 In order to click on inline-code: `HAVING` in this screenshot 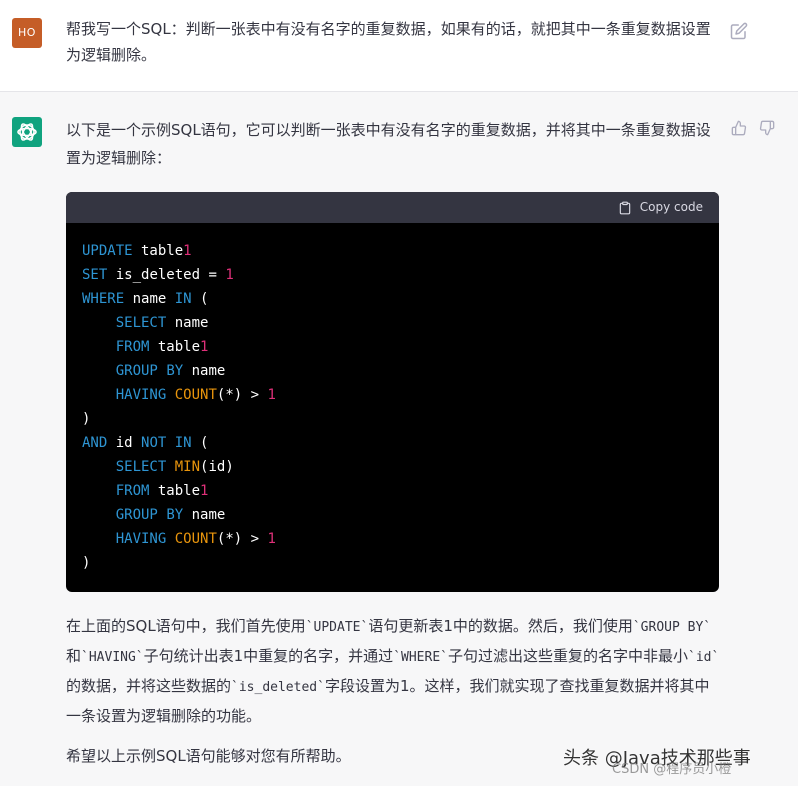, I will do `click(112, 657)`.